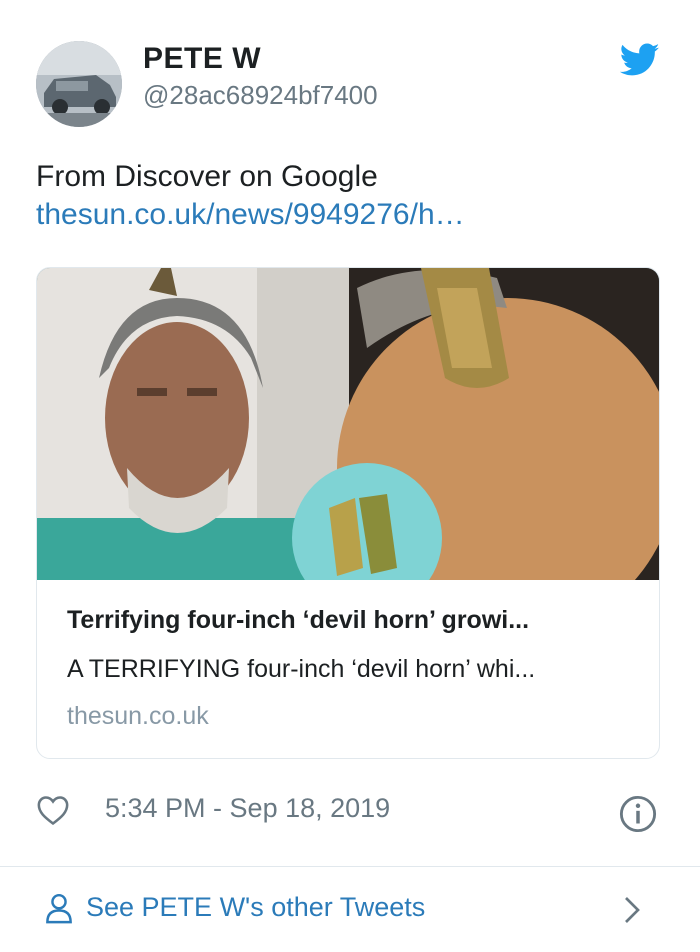  Describe the element at coordinates (53, 810) in the screenshot. I see `heart-icon` at that location.